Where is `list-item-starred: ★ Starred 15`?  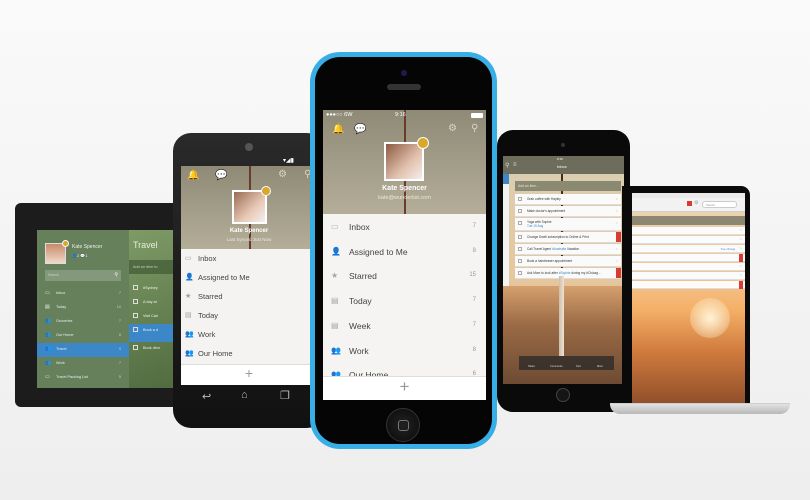
list-item-starred: ★ Starred 15 is located at coordinates (404, 276).